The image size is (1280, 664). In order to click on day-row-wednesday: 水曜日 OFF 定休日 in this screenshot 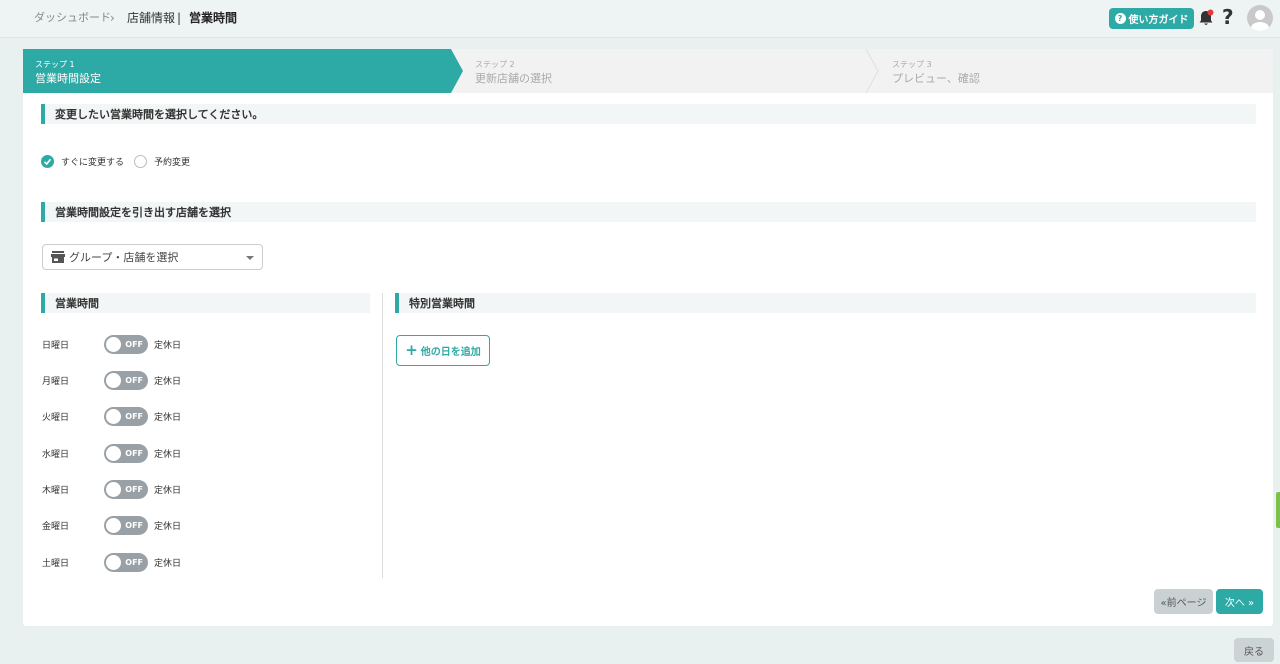, I will do `click(111, 453)`.